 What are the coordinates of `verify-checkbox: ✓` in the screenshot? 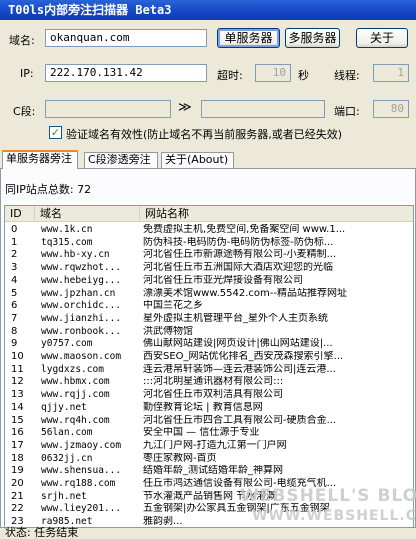 It's located at (55, 132).